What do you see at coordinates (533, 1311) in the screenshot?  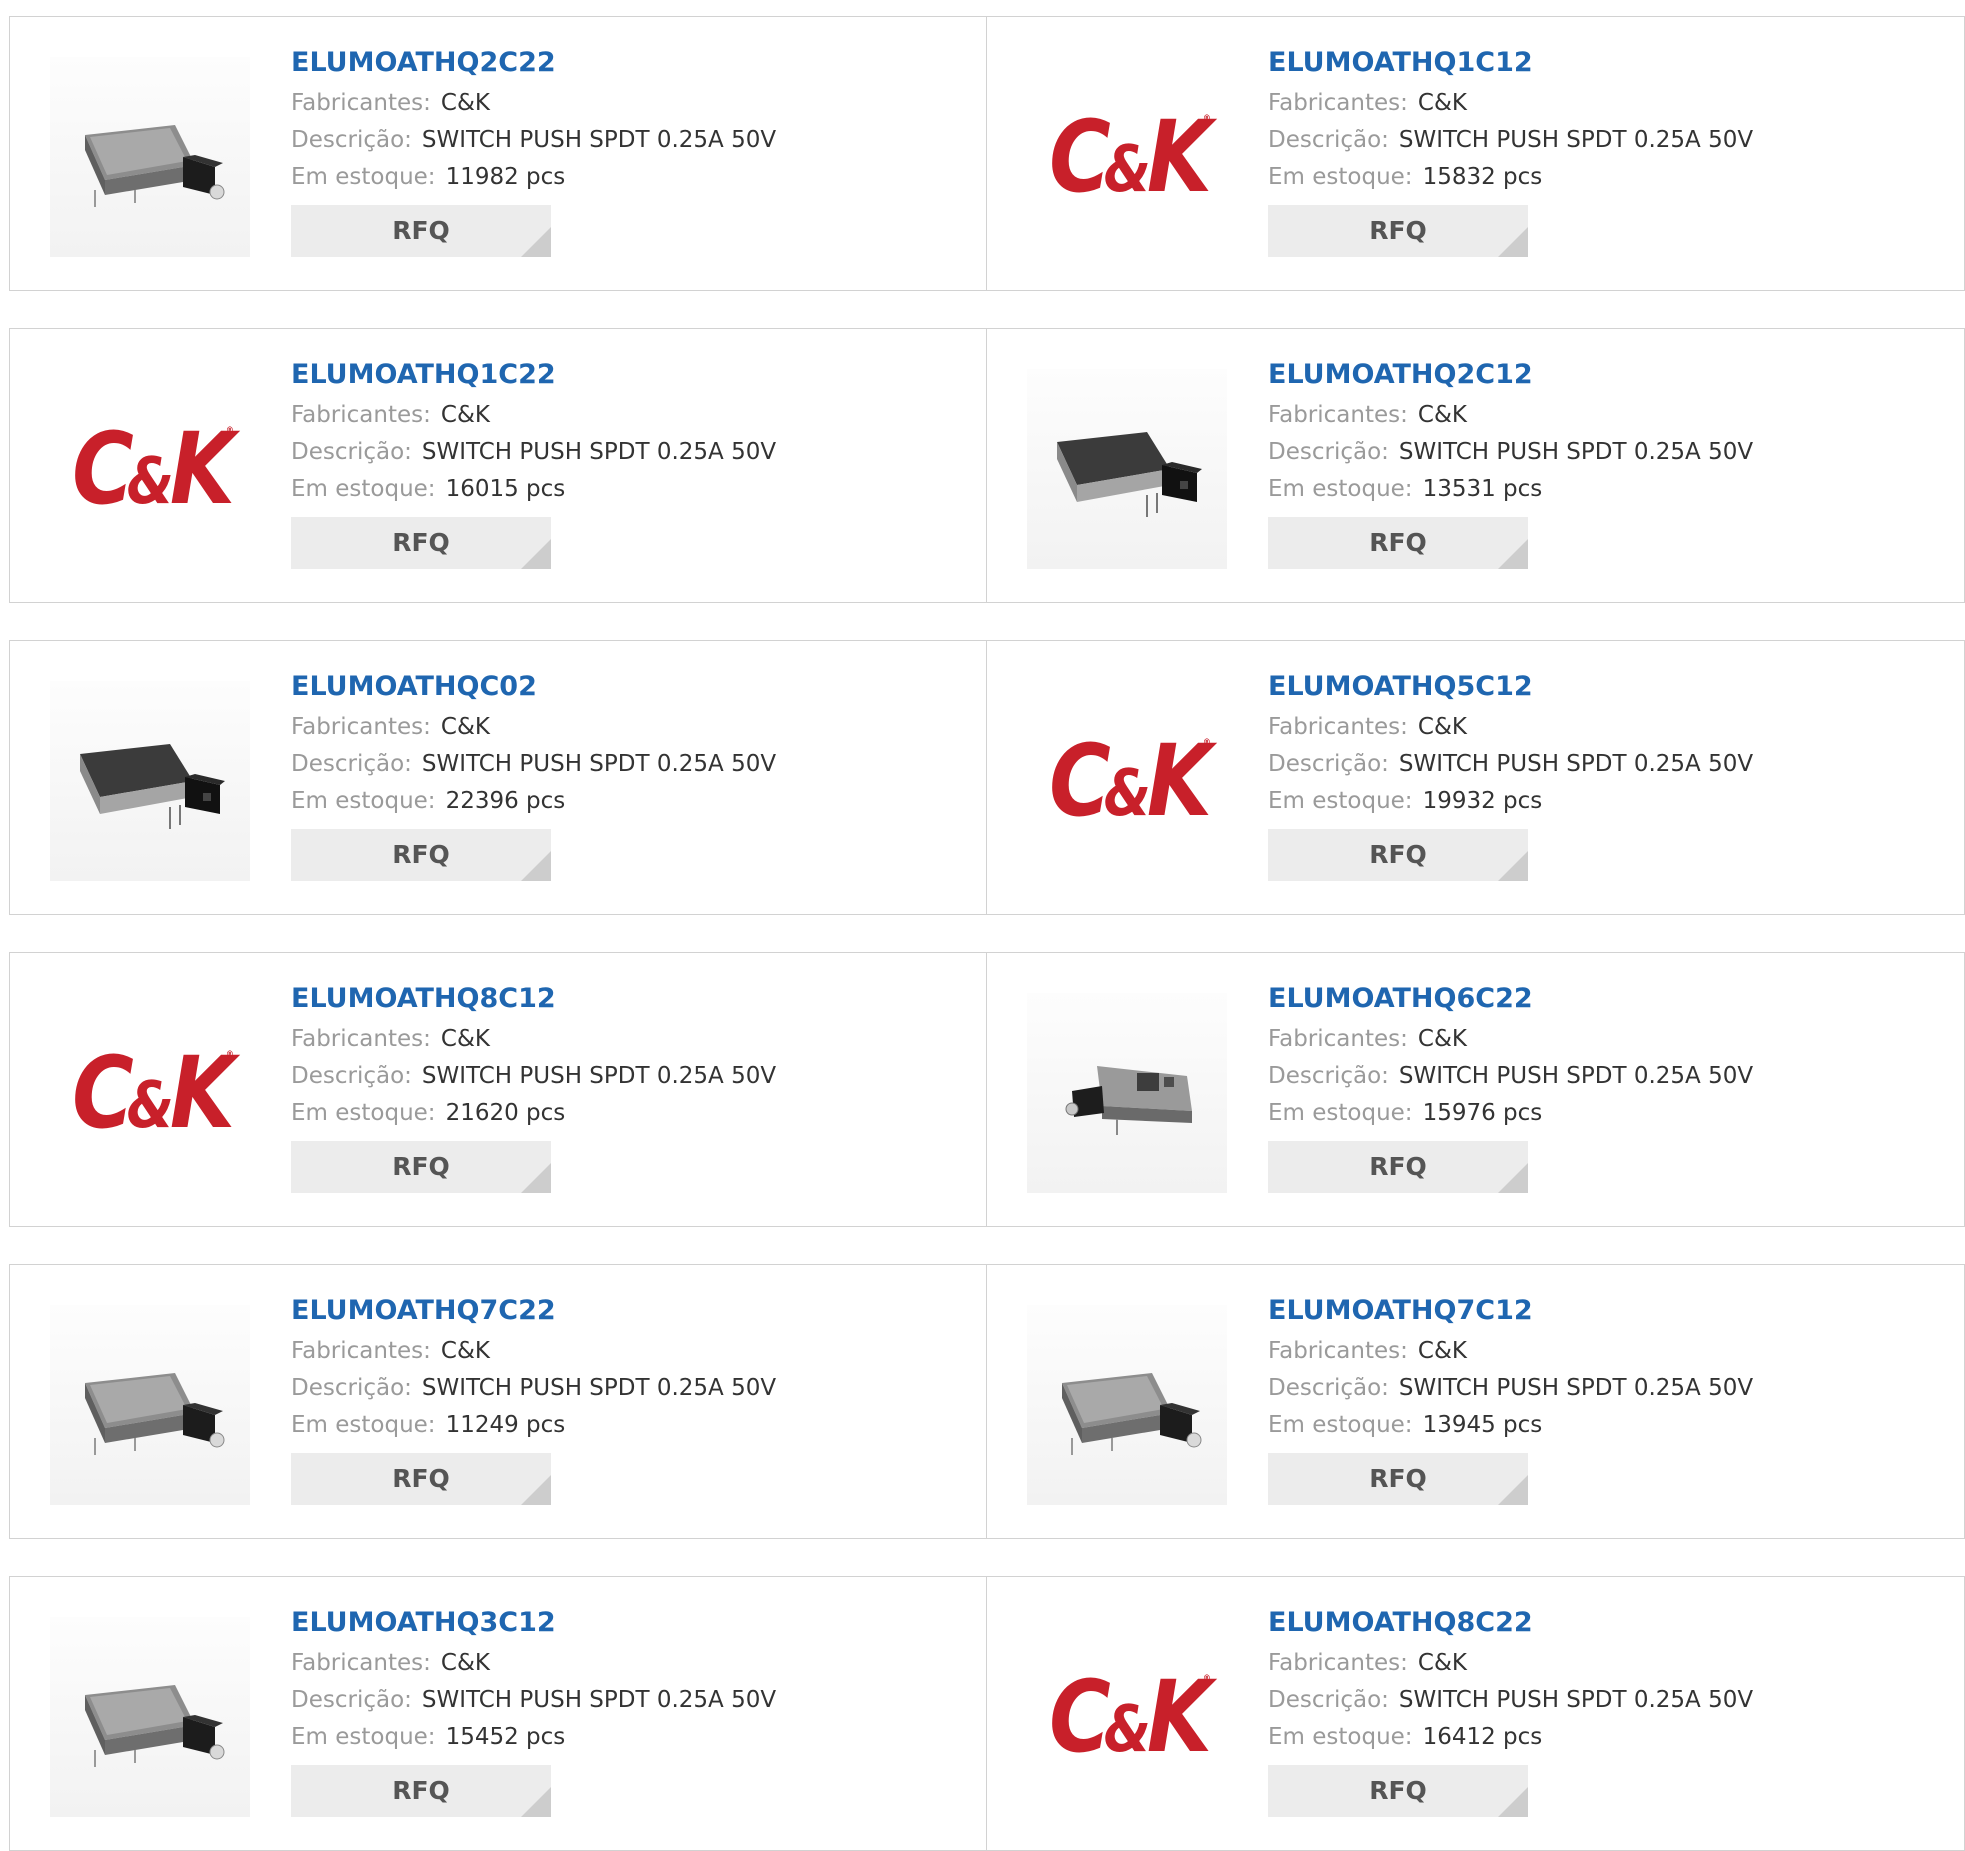 I see `part-number-link: ELUMOATHQ7C22` at bounding box center [533, 1311].